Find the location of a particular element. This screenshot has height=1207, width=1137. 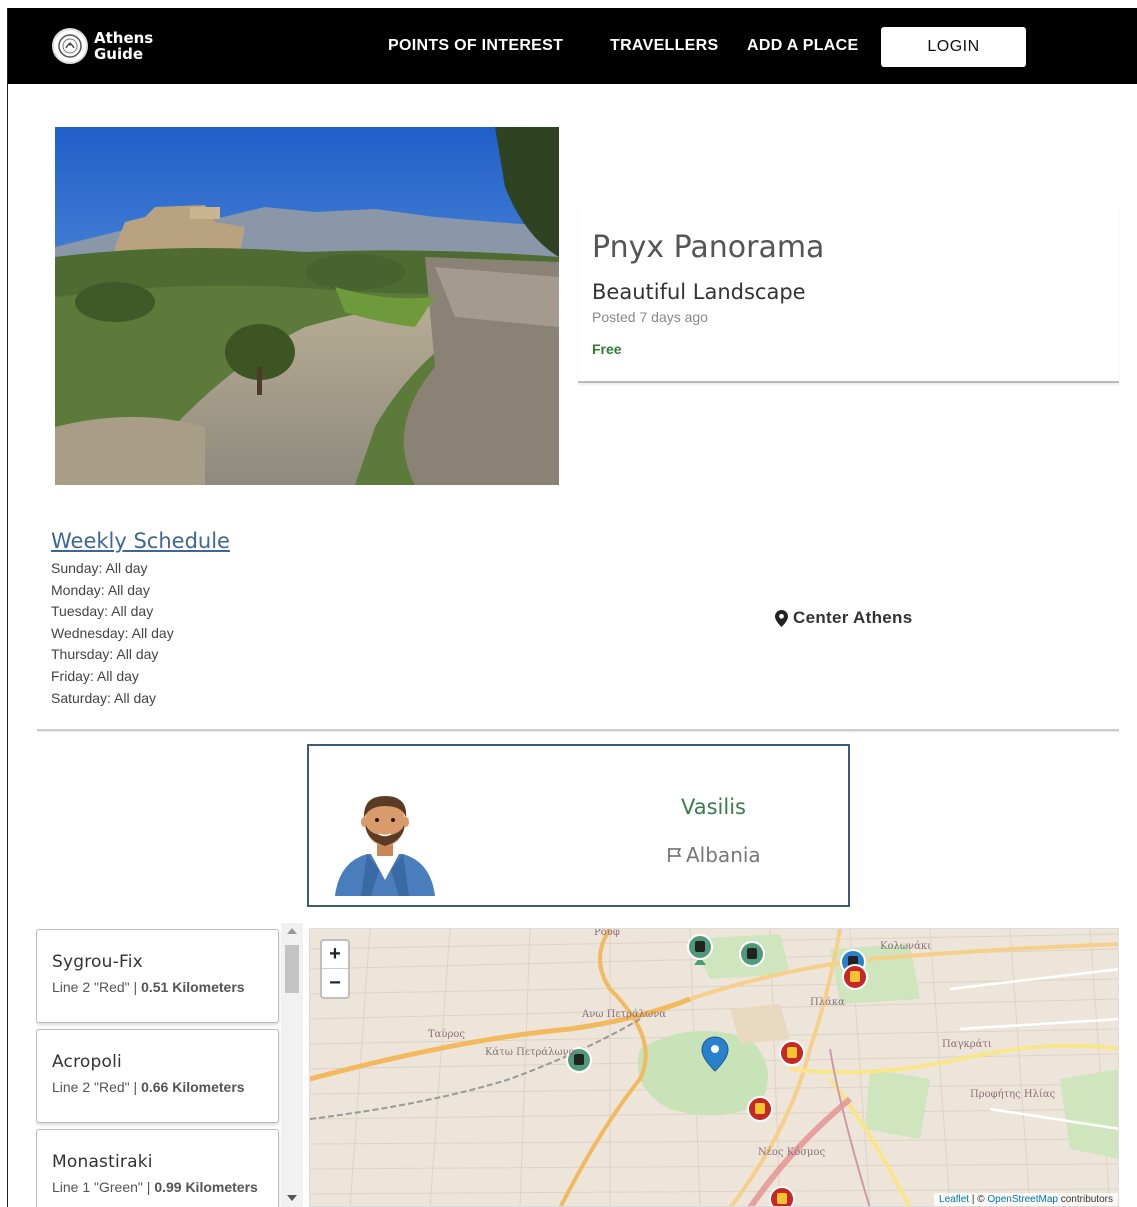

schedule-day: Friday: All day is located at coordinates (95, 675).